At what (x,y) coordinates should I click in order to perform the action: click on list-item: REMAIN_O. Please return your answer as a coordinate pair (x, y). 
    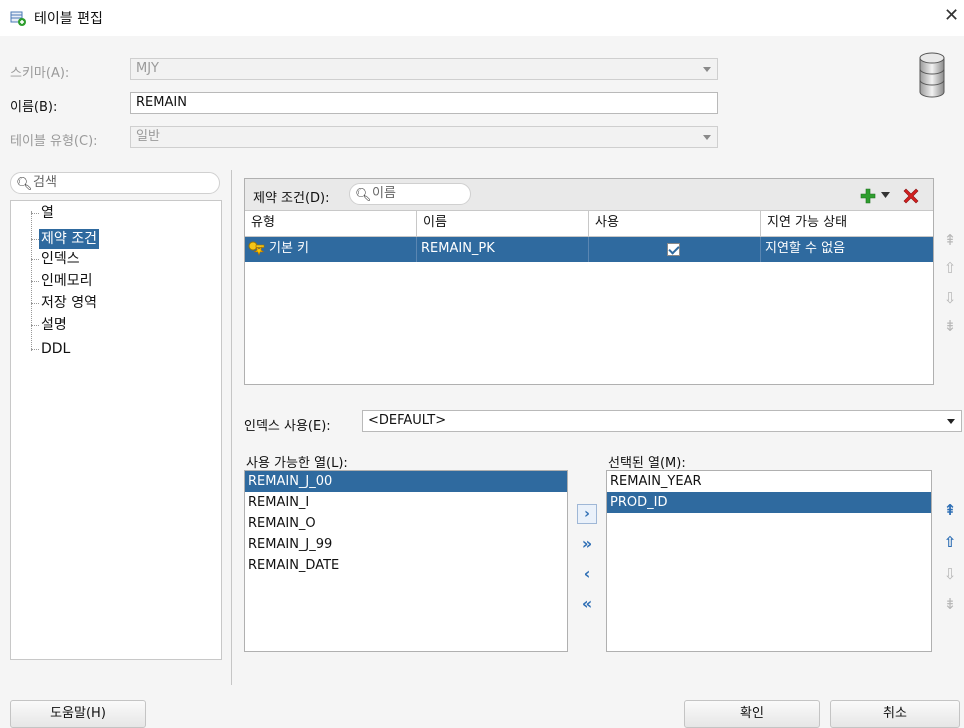
    Looking at the image, I should click on (406, 523).